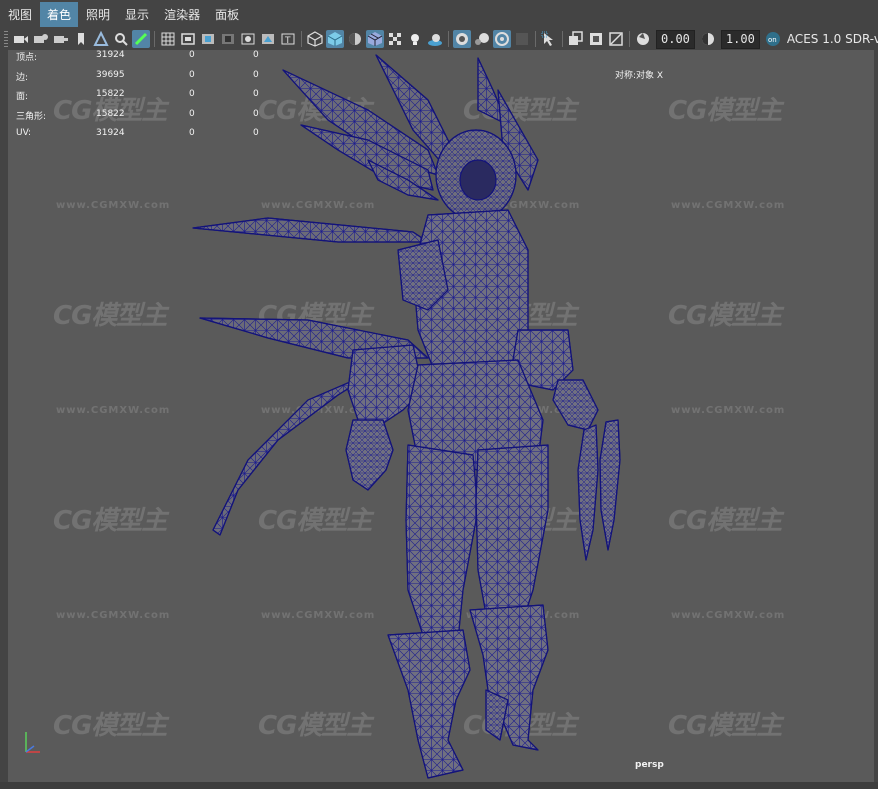 Image resolution: width=878 pixels, height=789 pixels. I want to click on gate-mask-icon, so click(228, 39).